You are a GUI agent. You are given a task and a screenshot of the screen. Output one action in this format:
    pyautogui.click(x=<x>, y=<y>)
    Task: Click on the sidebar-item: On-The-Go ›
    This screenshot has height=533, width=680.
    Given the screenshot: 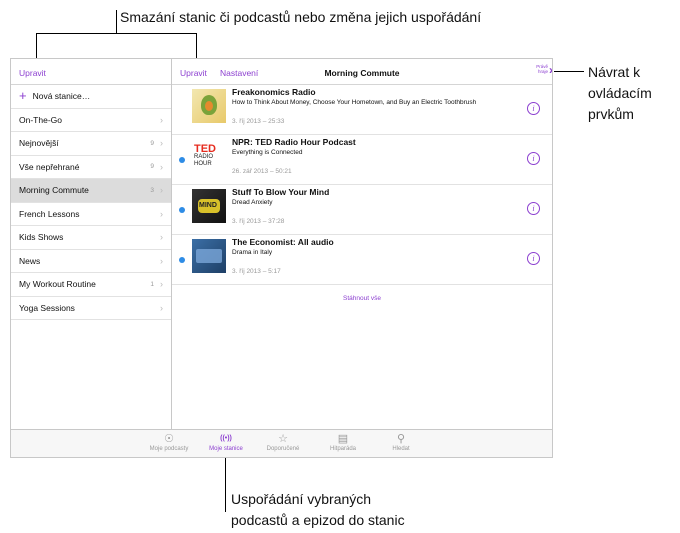 What is the action you would take?
    pyautogui.click(x=91, y=120)
    